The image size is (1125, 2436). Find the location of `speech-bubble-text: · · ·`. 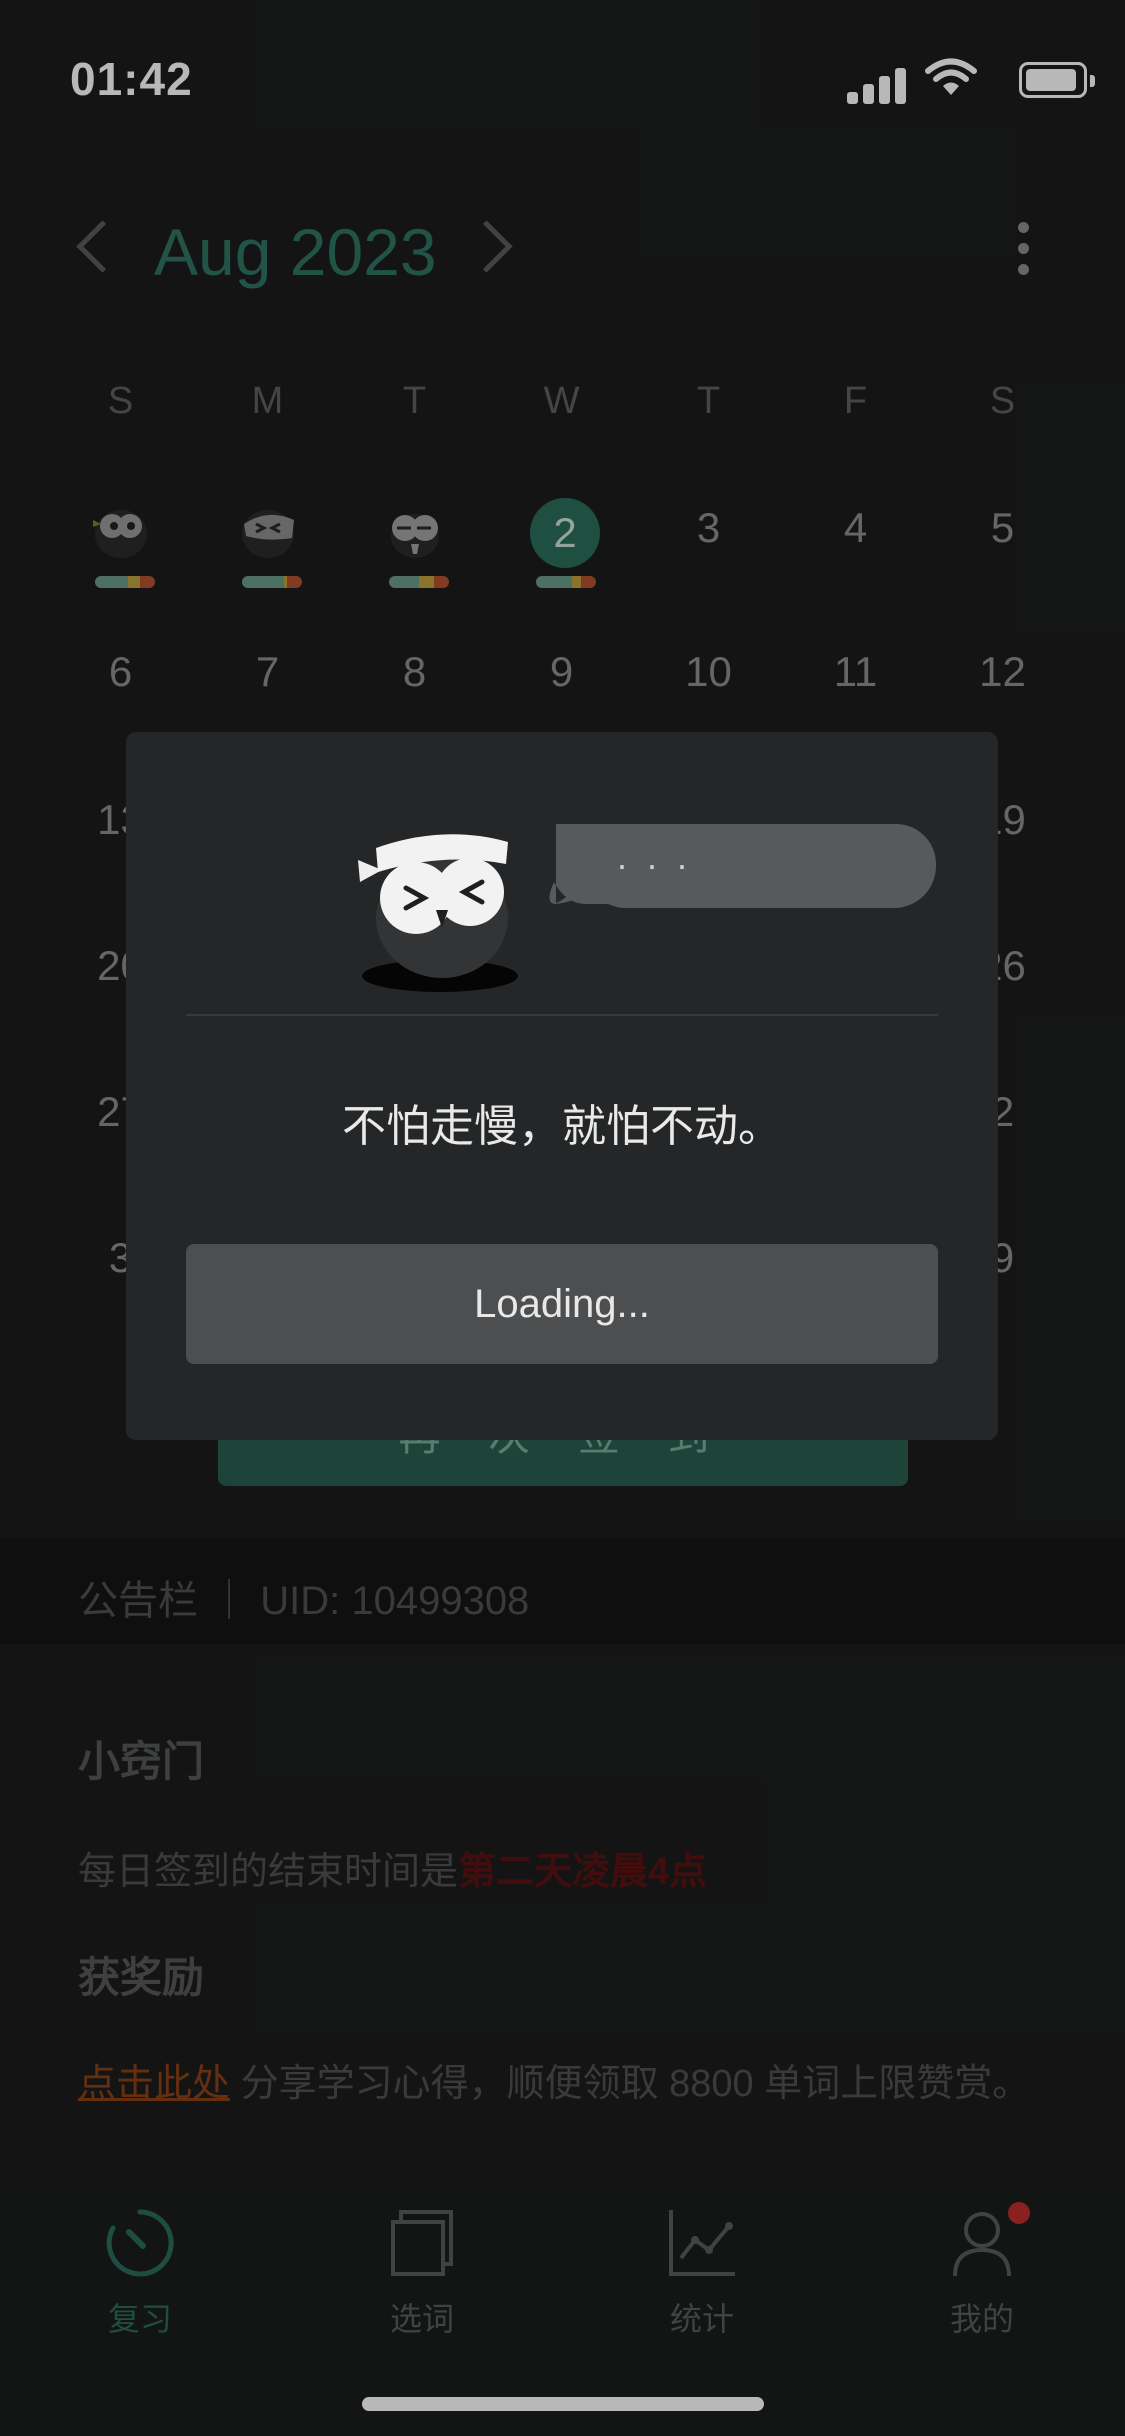

speech-bubble-text: · · · is located at coordinates (654, 864).